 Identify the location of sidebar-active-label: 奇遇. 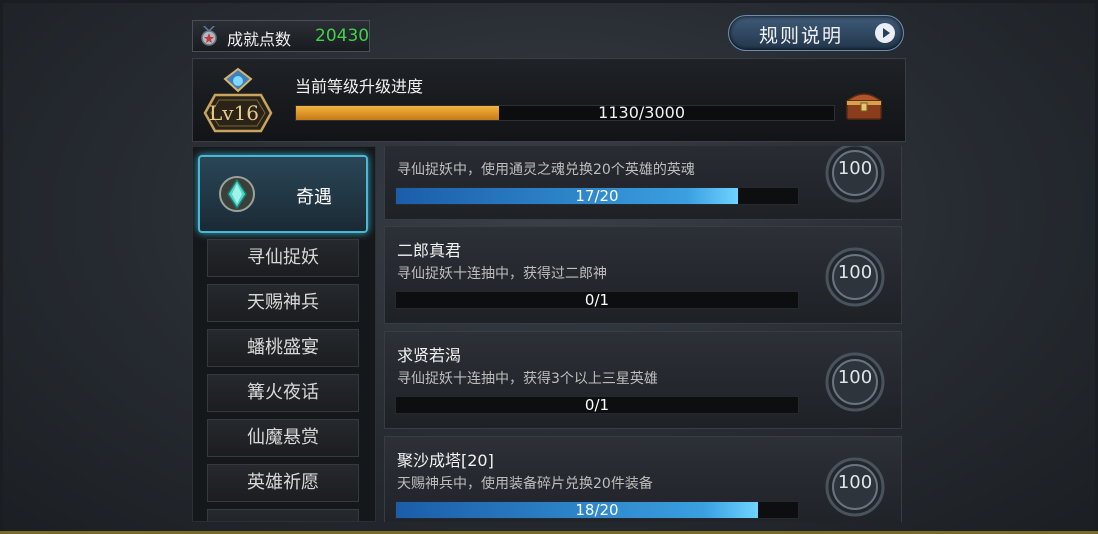
(314, 197).